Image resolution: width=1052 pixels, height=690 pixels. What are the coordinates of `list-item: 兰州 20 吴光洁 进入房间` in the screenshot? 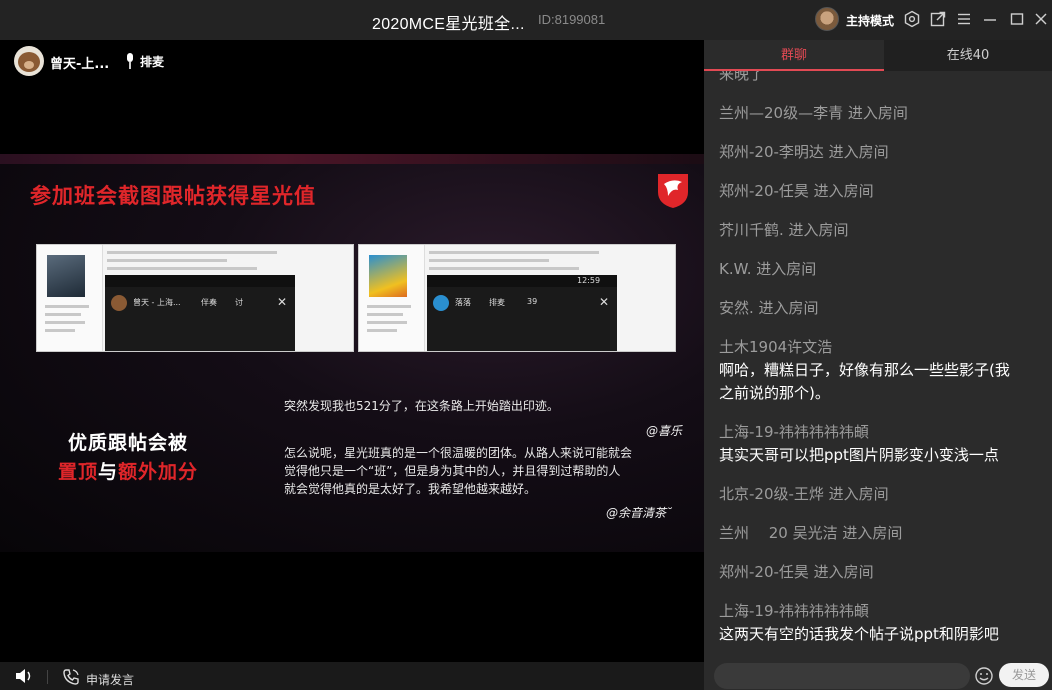 It's located at (811, 533).